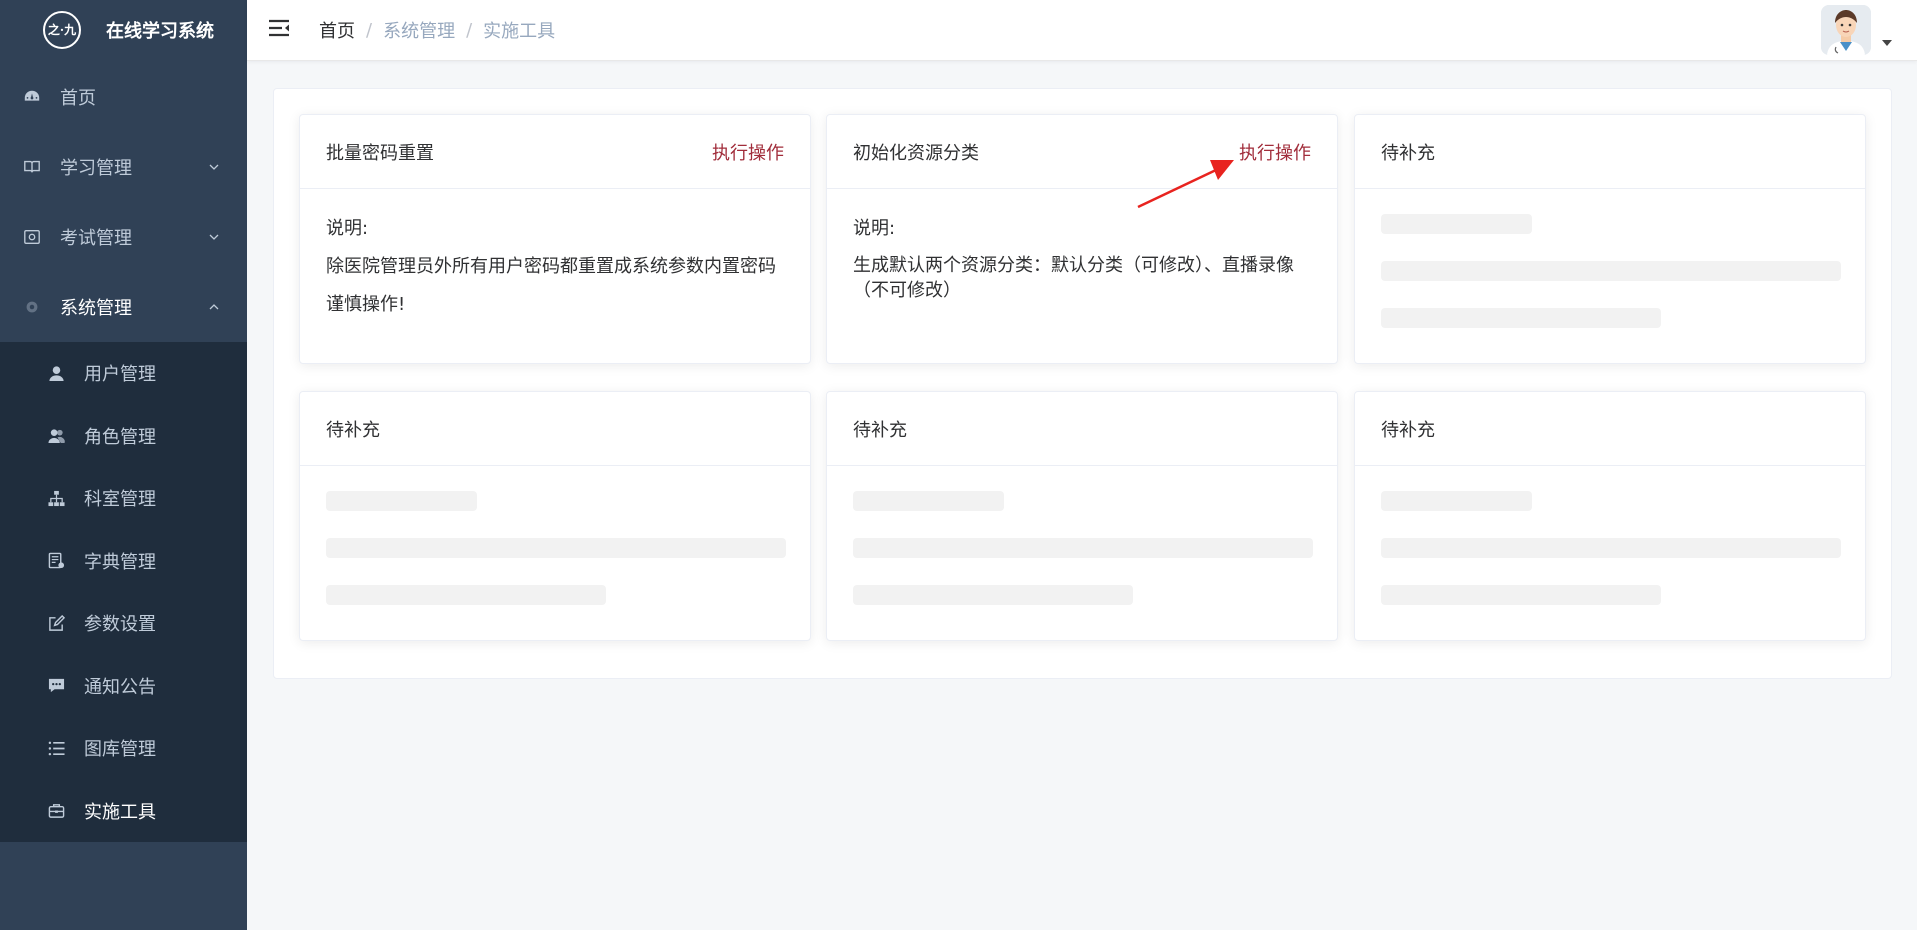 Image resolution: width=1917 pixels, height=930 pixels. Describe the element at coordinates (56, 561) in the screenshot. I see `dictionary-icon` at that location.